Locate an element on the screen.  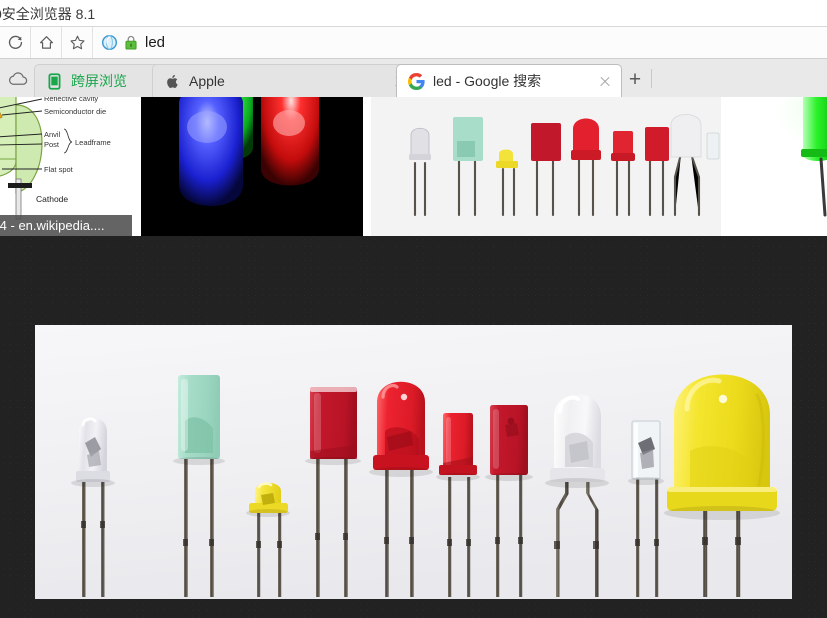
led-teal-rect is located at coordinates (199, 417).